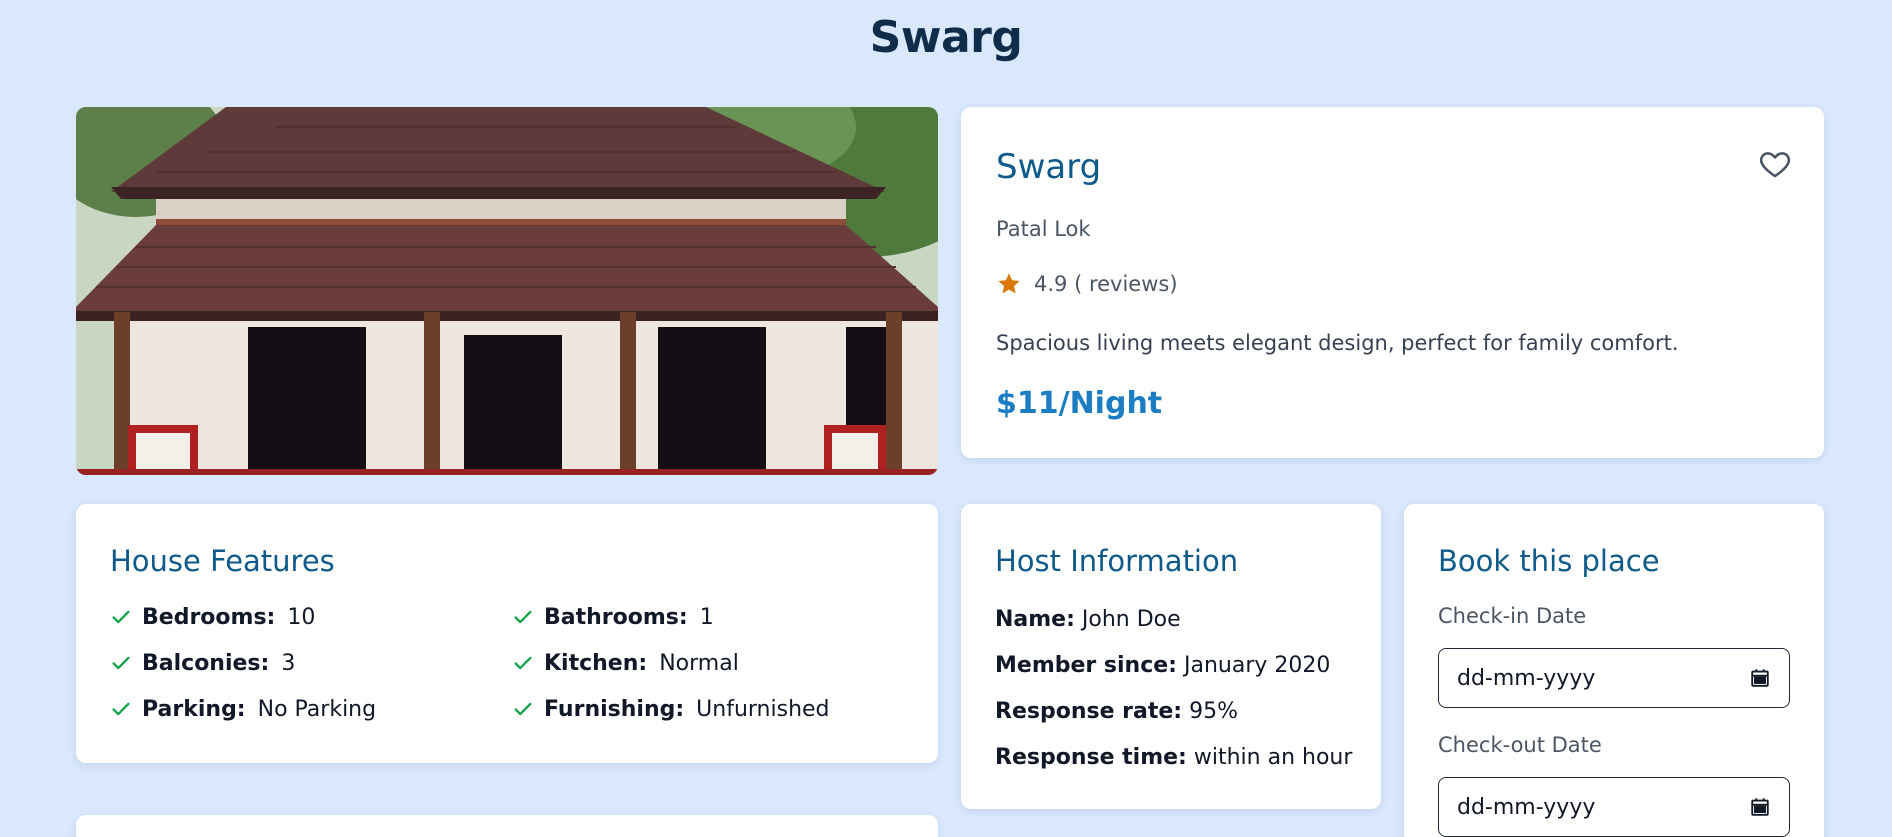 The image size is (1892, 837). I want to click on feature-item: Balconies: 3, so click(311, 663).